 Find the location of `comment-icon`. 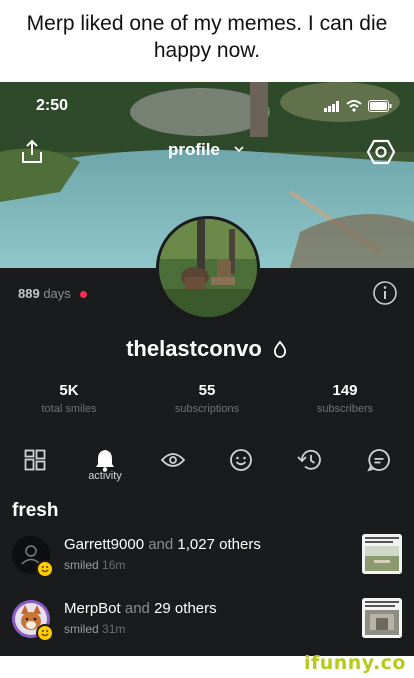

comment-icon is located at coordinates (378, 460).